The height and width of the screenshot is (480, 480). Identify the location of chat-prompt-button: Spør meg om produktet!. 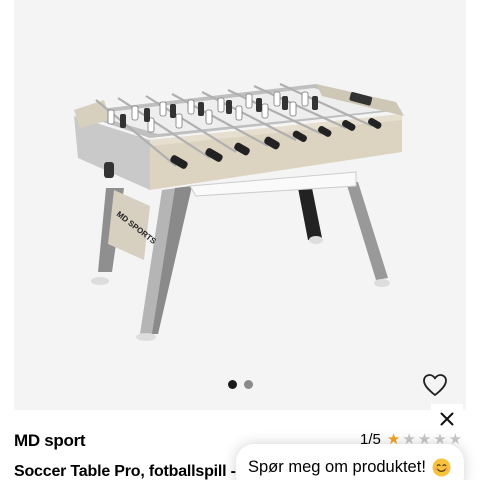
(350, 462).